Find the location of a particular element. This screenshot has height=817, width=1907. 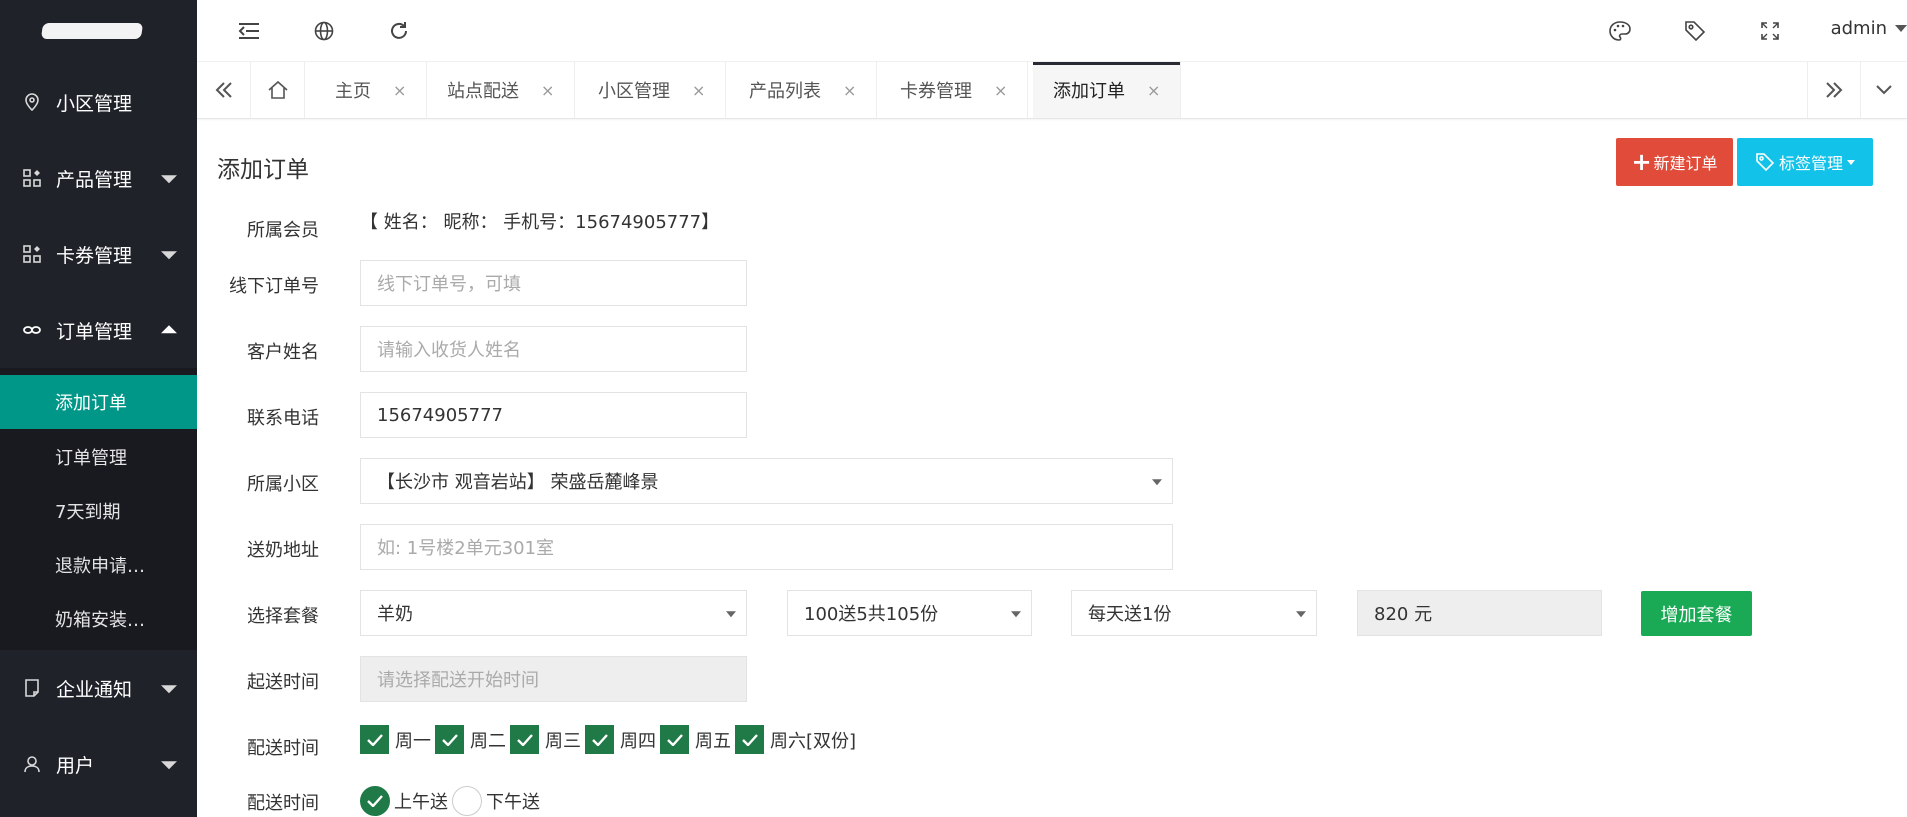

tab-scroll-right-icon is located at coordinates (1834, 90).